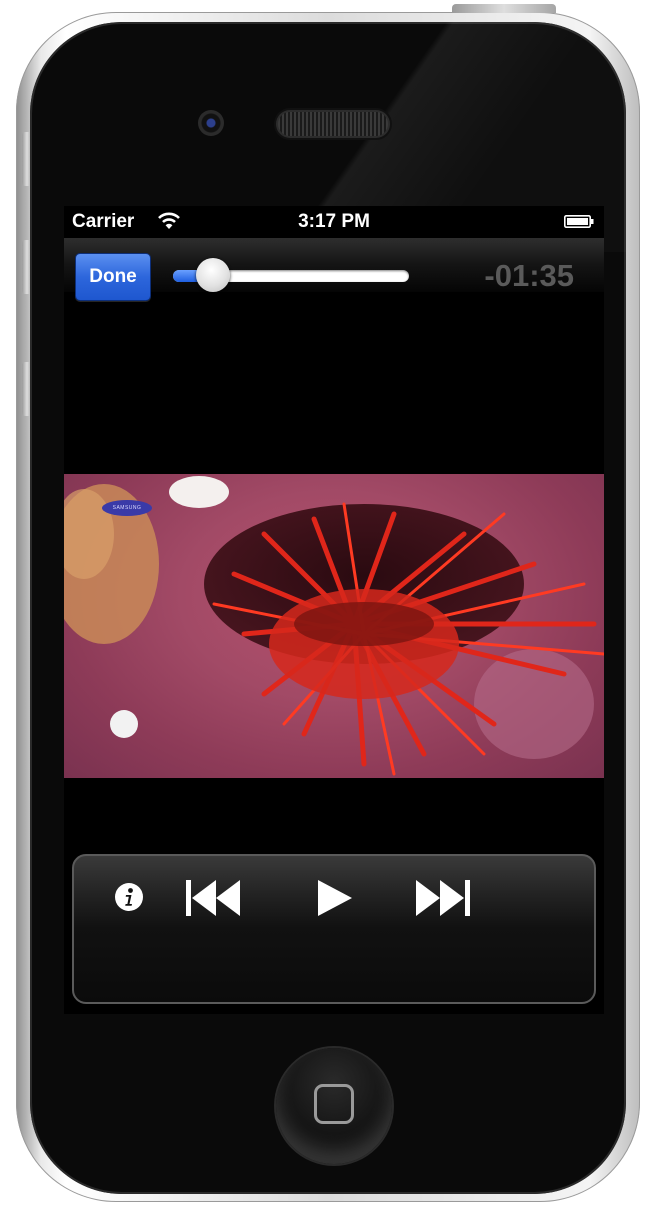 This screenshot has width=649, height=1205. What do you see at coordinates (211, 123) in the screenshot?
I see `front-camera-icon` at bounding box center [211, 123].